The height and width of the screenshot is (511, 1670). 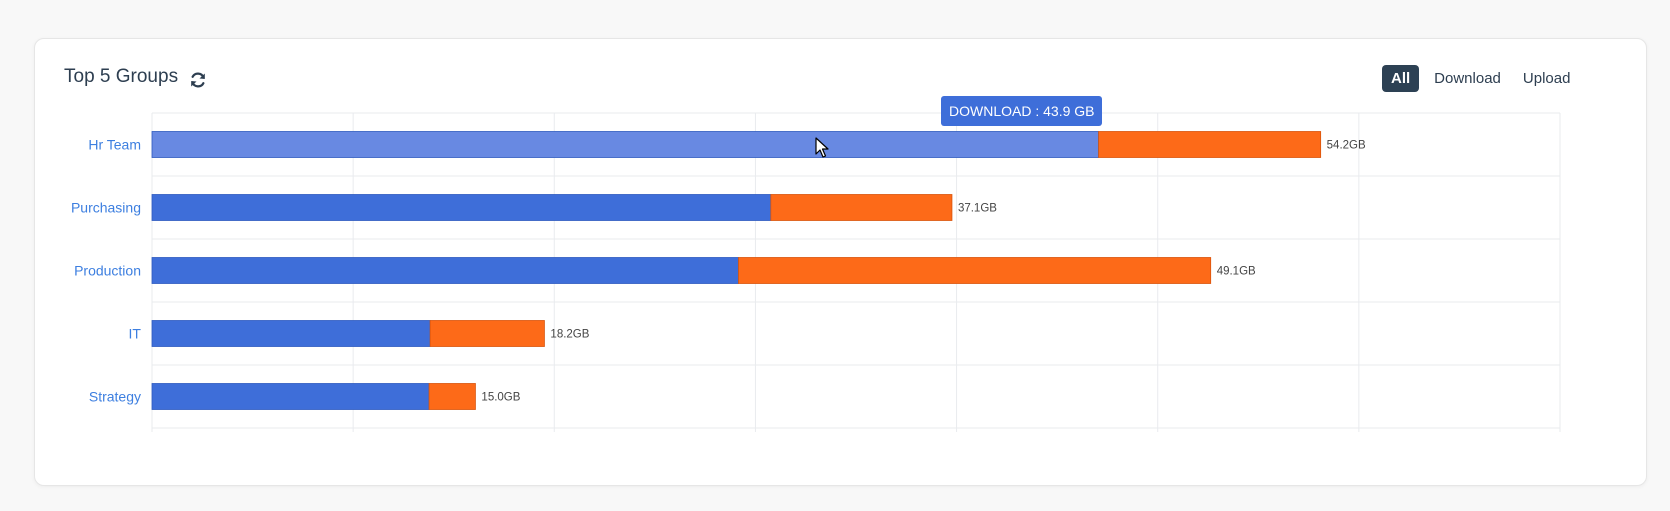 What do you see at coordinates (107, 271) in the screenshot?
I see `category-label: Production` at bounding box center [107, 271].